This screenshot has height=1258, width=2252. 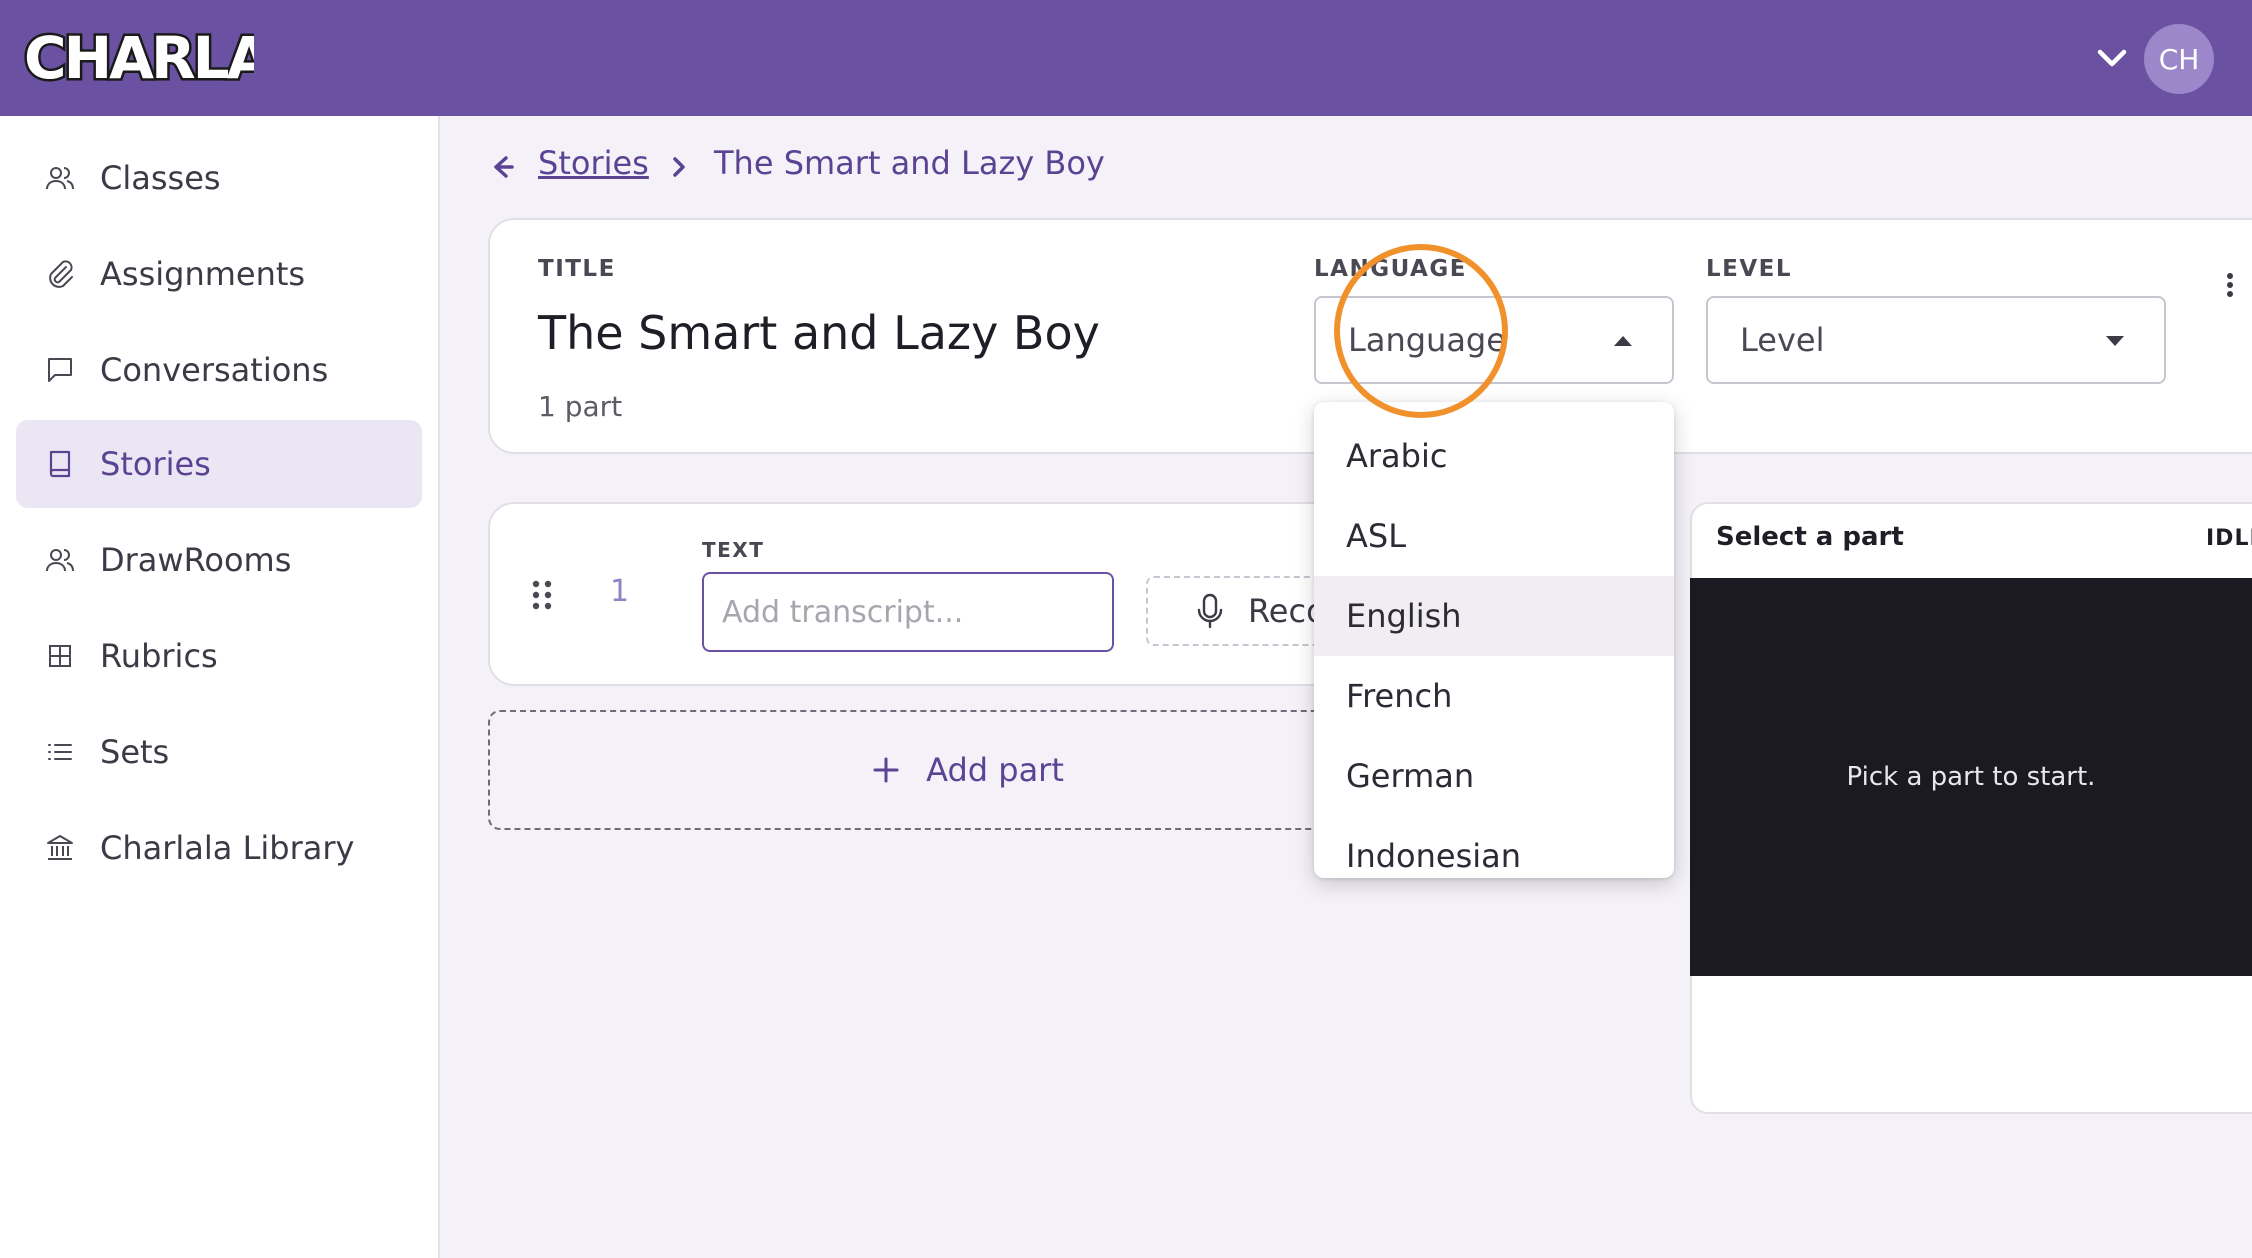 What do you see at coordinates (733, 550) in the screenshot?
I see `text-label: TEXT` at bounding box center [733, 550].